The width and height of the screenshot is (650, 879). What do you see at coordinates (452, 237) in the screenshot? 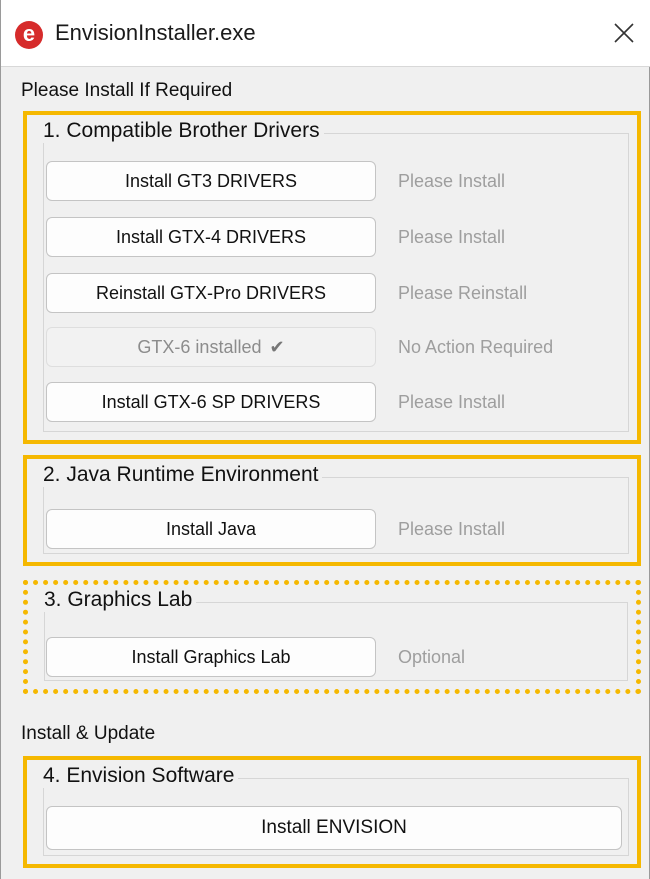
I see `gtx4-status: Please Install` at bounding box center [452, 237].